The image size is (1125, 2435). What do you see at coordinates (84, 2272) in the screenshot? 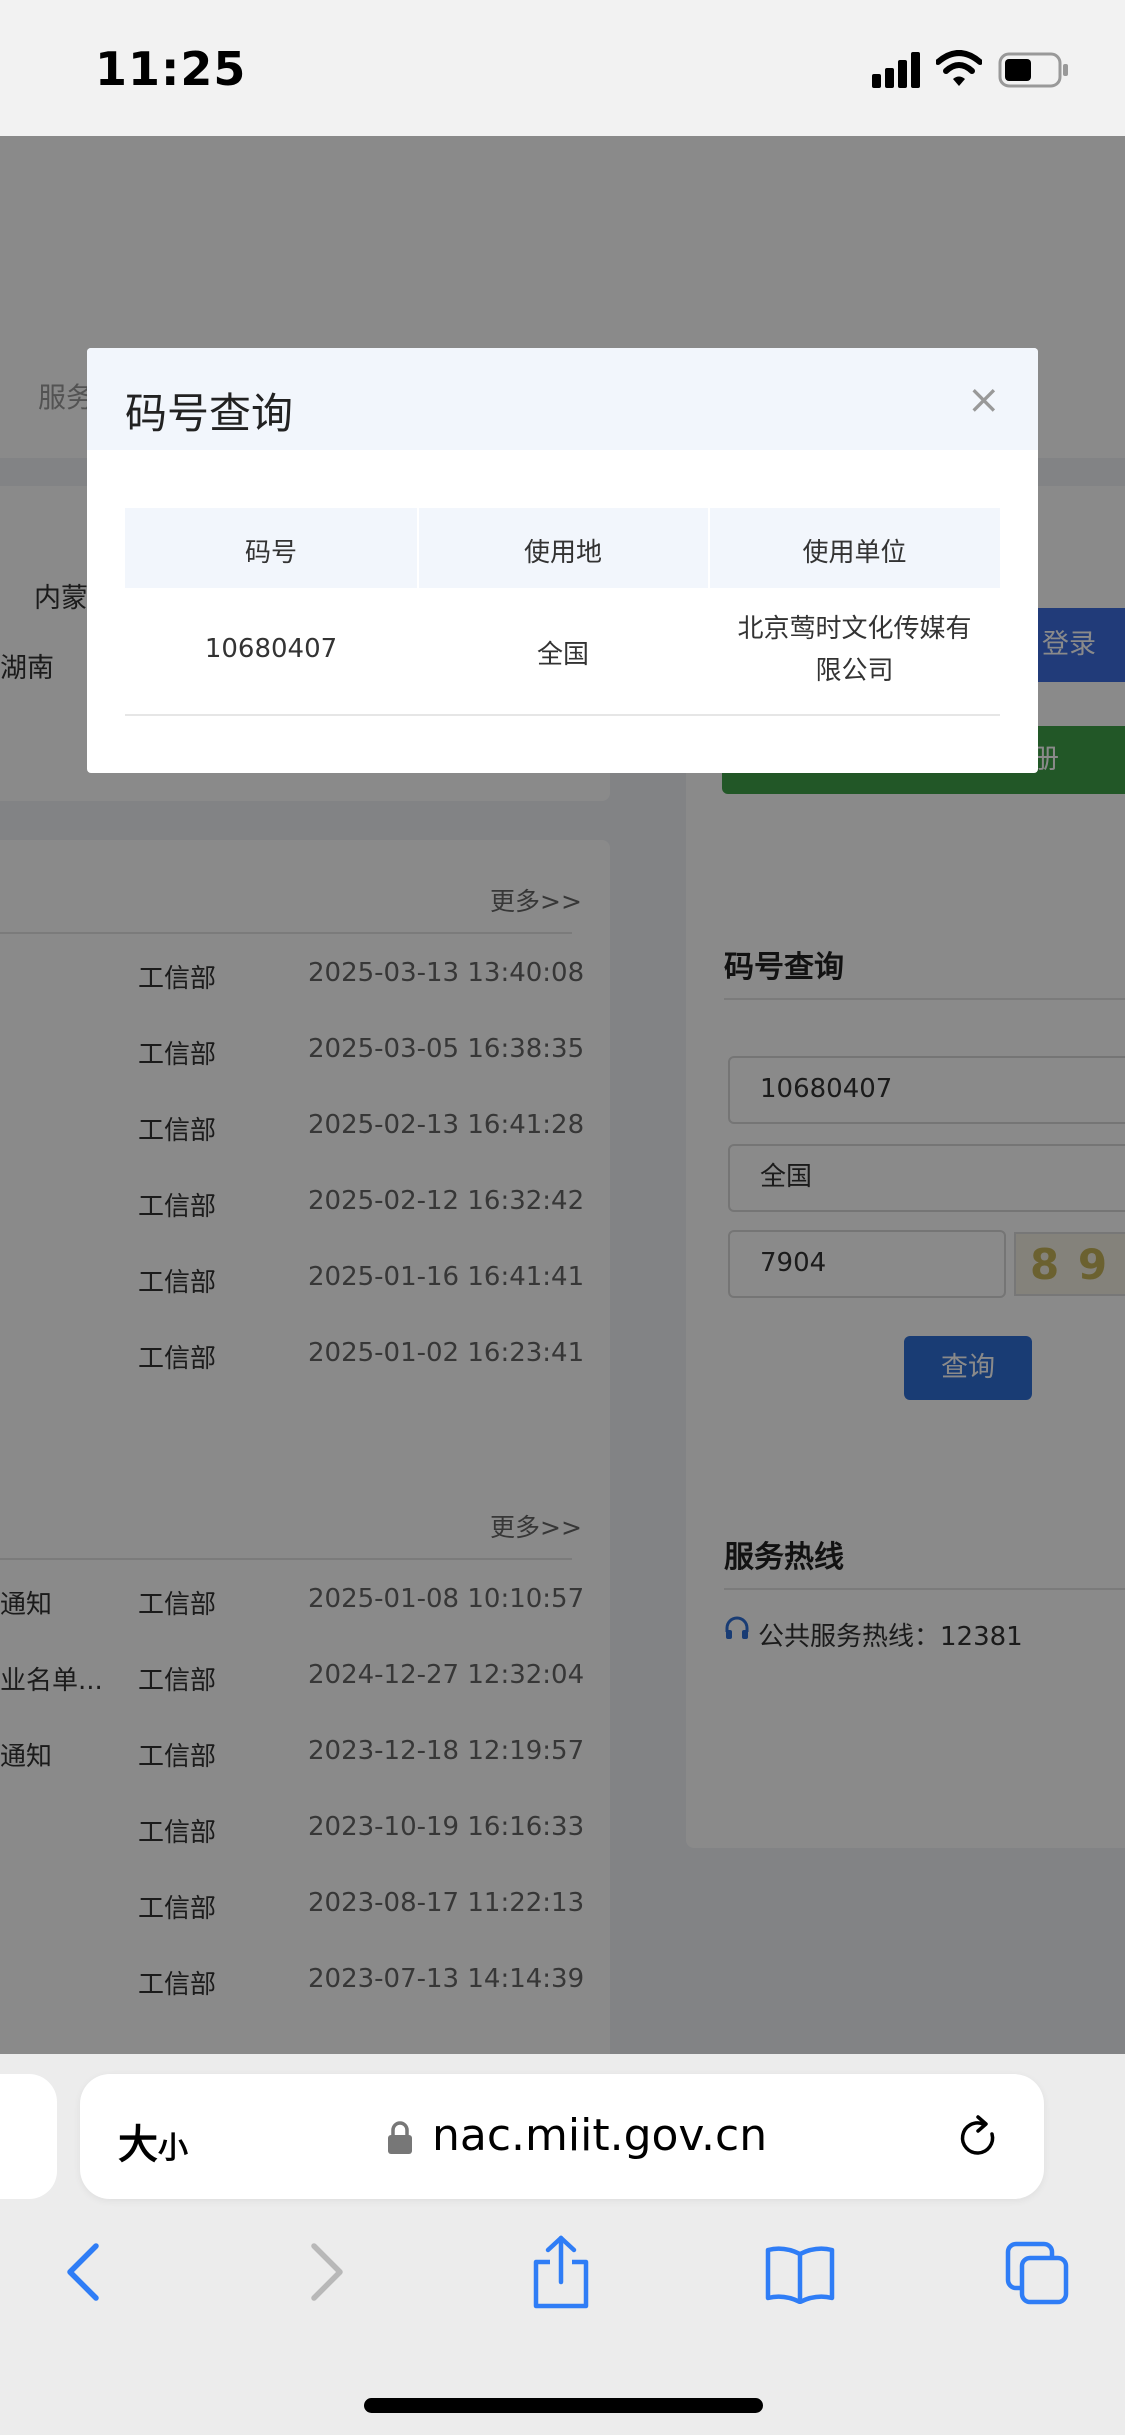
I see `back-icon` at bounding box center [84, 2272].